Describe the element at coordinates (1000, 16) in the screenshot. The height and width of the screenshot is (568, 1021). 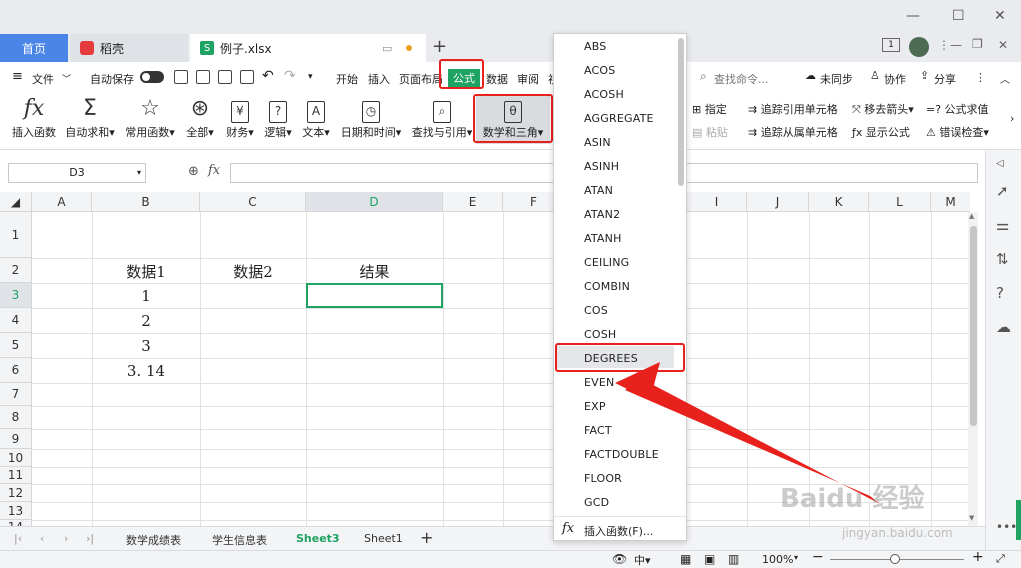
I see `close-icon: ✕` at that location.